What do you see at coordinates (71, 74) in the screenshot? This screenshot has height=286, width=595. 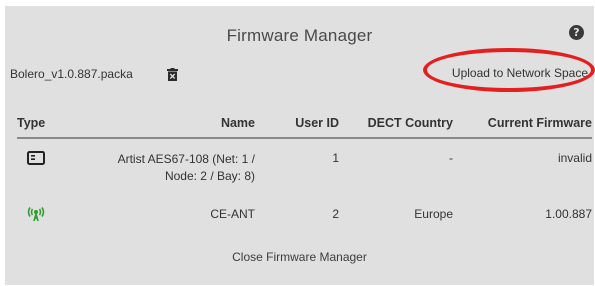 I see `selected-filename: Bolero_v1.0.887.packa` at bounding box center [71, 74].